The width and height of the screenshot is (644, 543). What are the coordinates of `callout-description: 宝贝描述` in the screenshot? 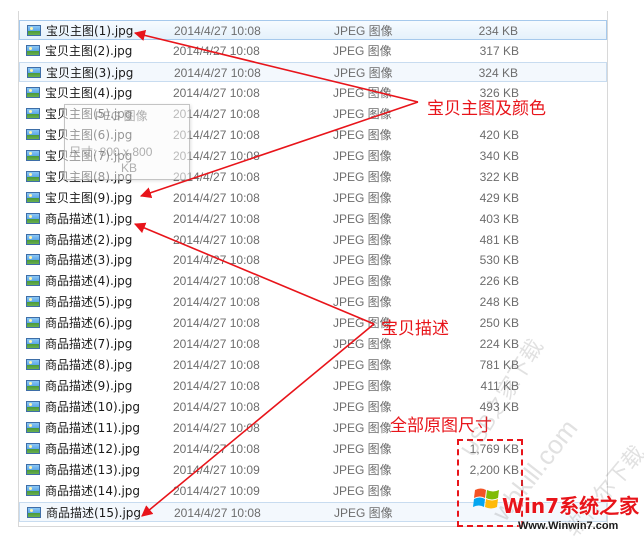 It's located at (415, 329).